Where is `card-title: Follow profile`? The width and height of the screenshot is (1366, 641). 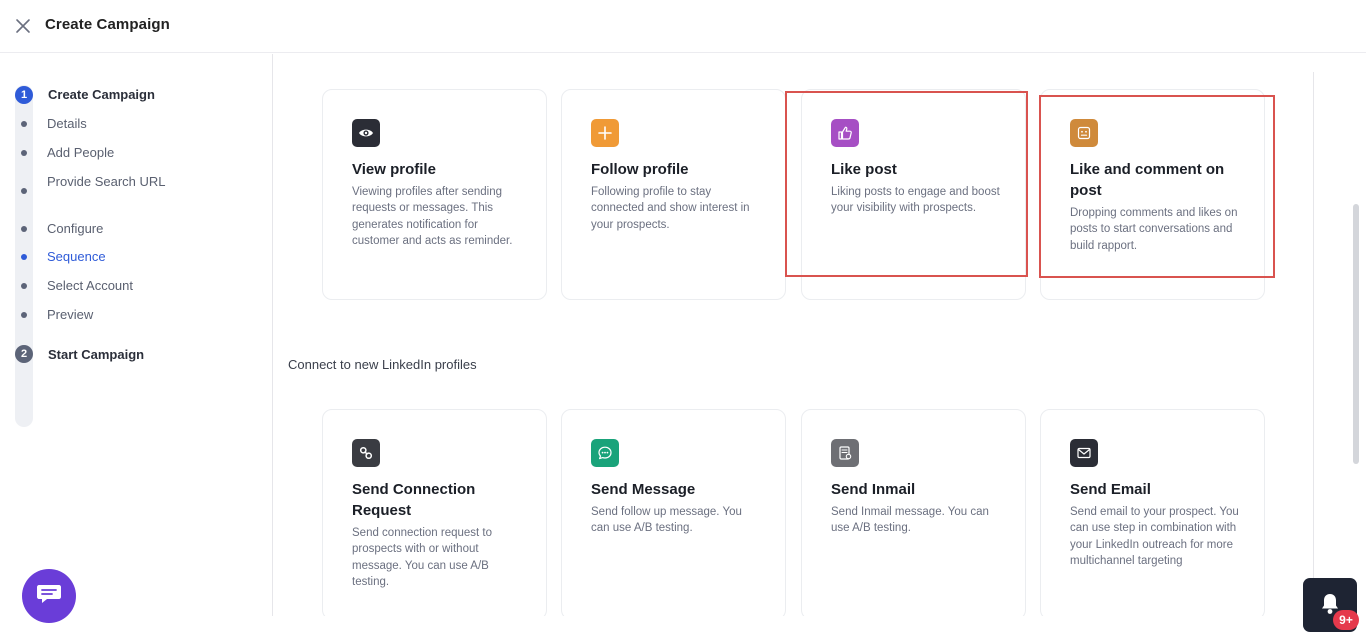
card-title: Follow profile is located at coordinates (640, 169).